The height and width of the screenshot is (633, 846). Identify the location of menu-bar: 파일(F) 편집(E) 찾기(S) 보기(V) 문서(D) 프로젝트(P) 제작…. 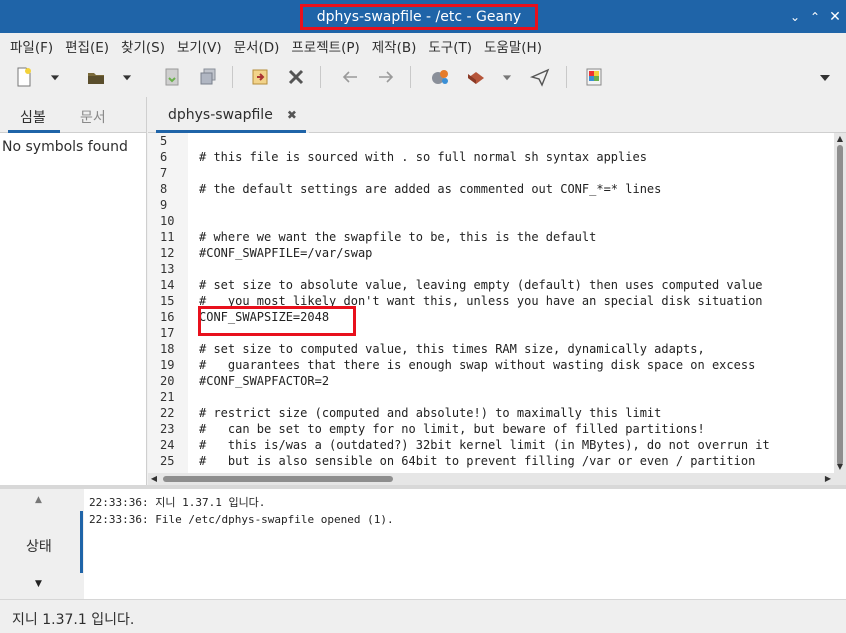
(423, 46).